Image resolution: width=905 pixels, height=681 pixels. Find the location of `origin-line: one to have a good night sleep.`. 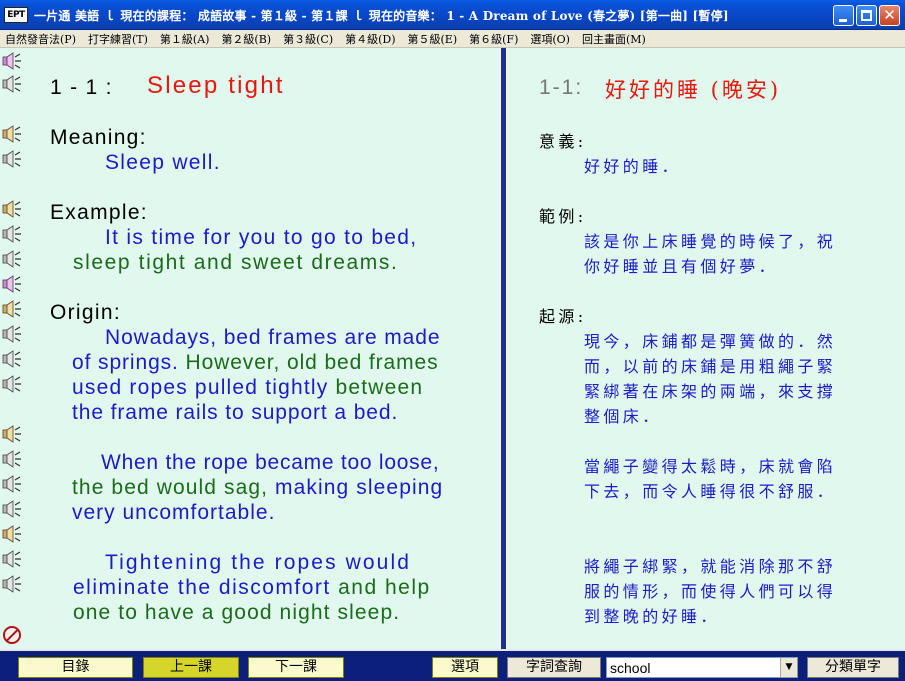

origin-line: one to have a good night sleep. is located at coordinates (237, 612).